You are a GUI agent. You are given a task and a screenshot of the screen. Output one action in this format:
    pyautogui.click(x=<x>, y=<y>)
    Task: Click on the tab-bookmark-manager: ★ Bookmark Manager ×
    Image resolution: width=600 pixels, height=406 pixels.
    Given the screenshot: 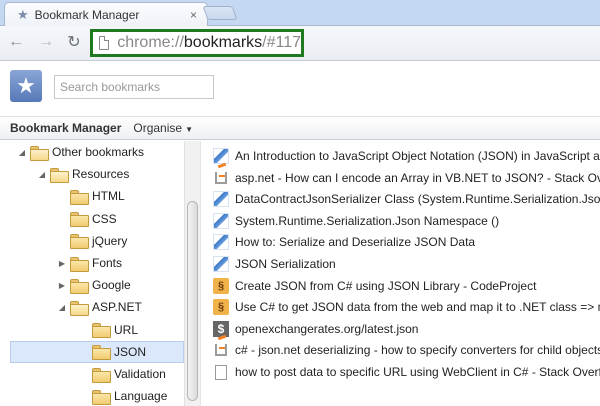 What is the action you would take?
    pyautogui.click(x=106, y=14)
    